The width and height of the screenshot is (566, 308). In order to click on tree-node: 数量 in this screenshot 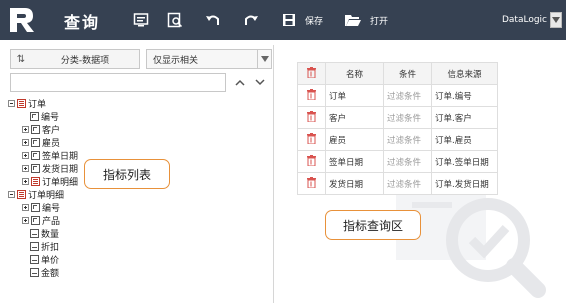, I will do `click(44, 233)`.